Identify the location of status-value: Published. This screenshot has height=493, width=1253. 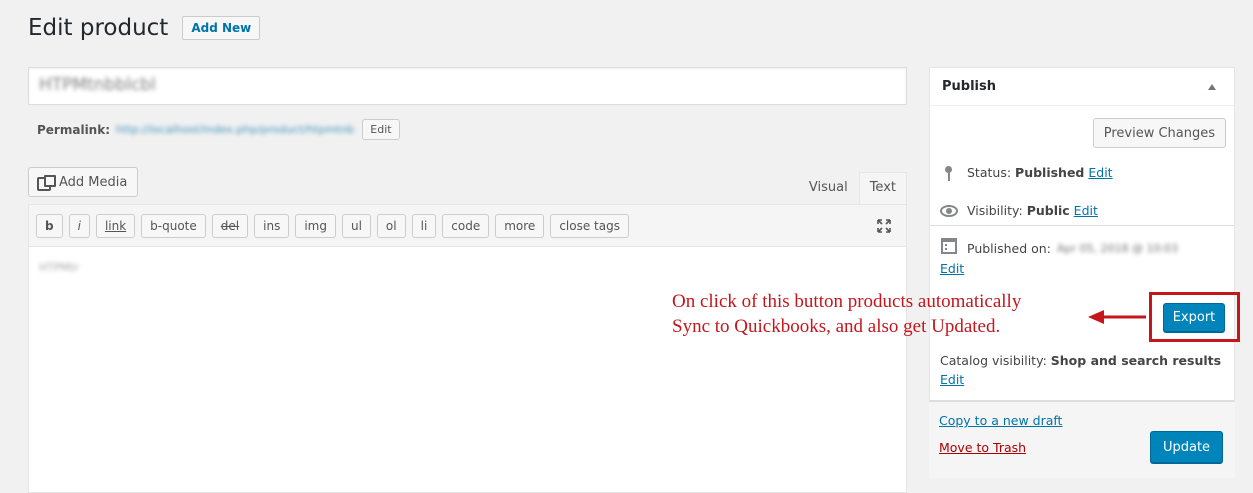
(1050, 172).